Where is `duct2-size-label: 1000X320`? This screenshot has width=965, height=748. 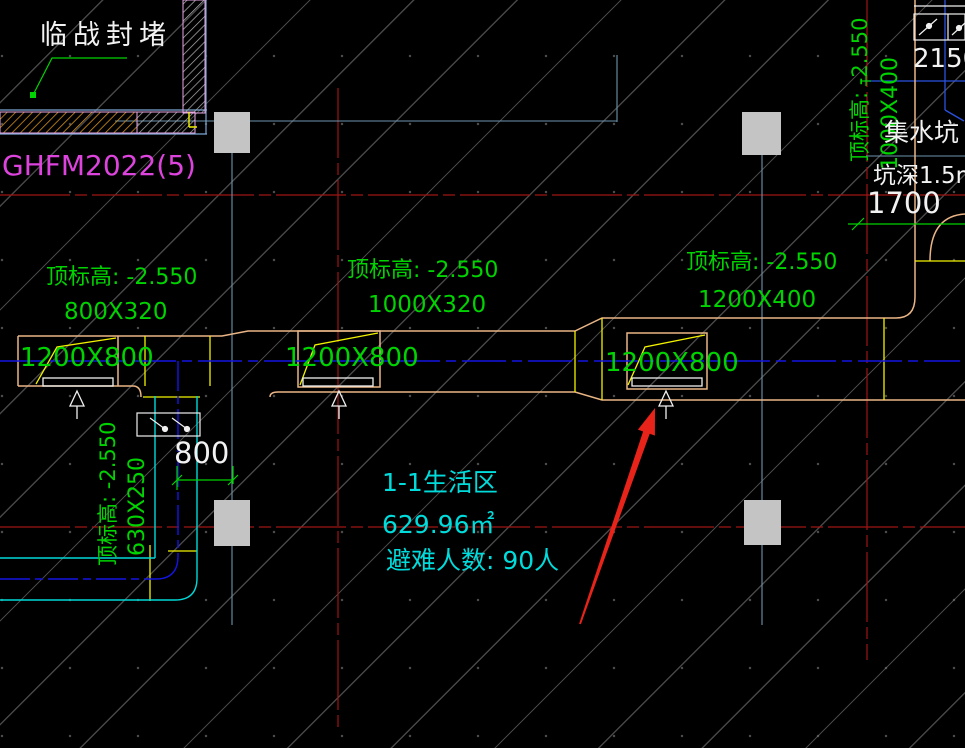
duct2-size-label: 1000X320 is located at coordinates (427, 305).